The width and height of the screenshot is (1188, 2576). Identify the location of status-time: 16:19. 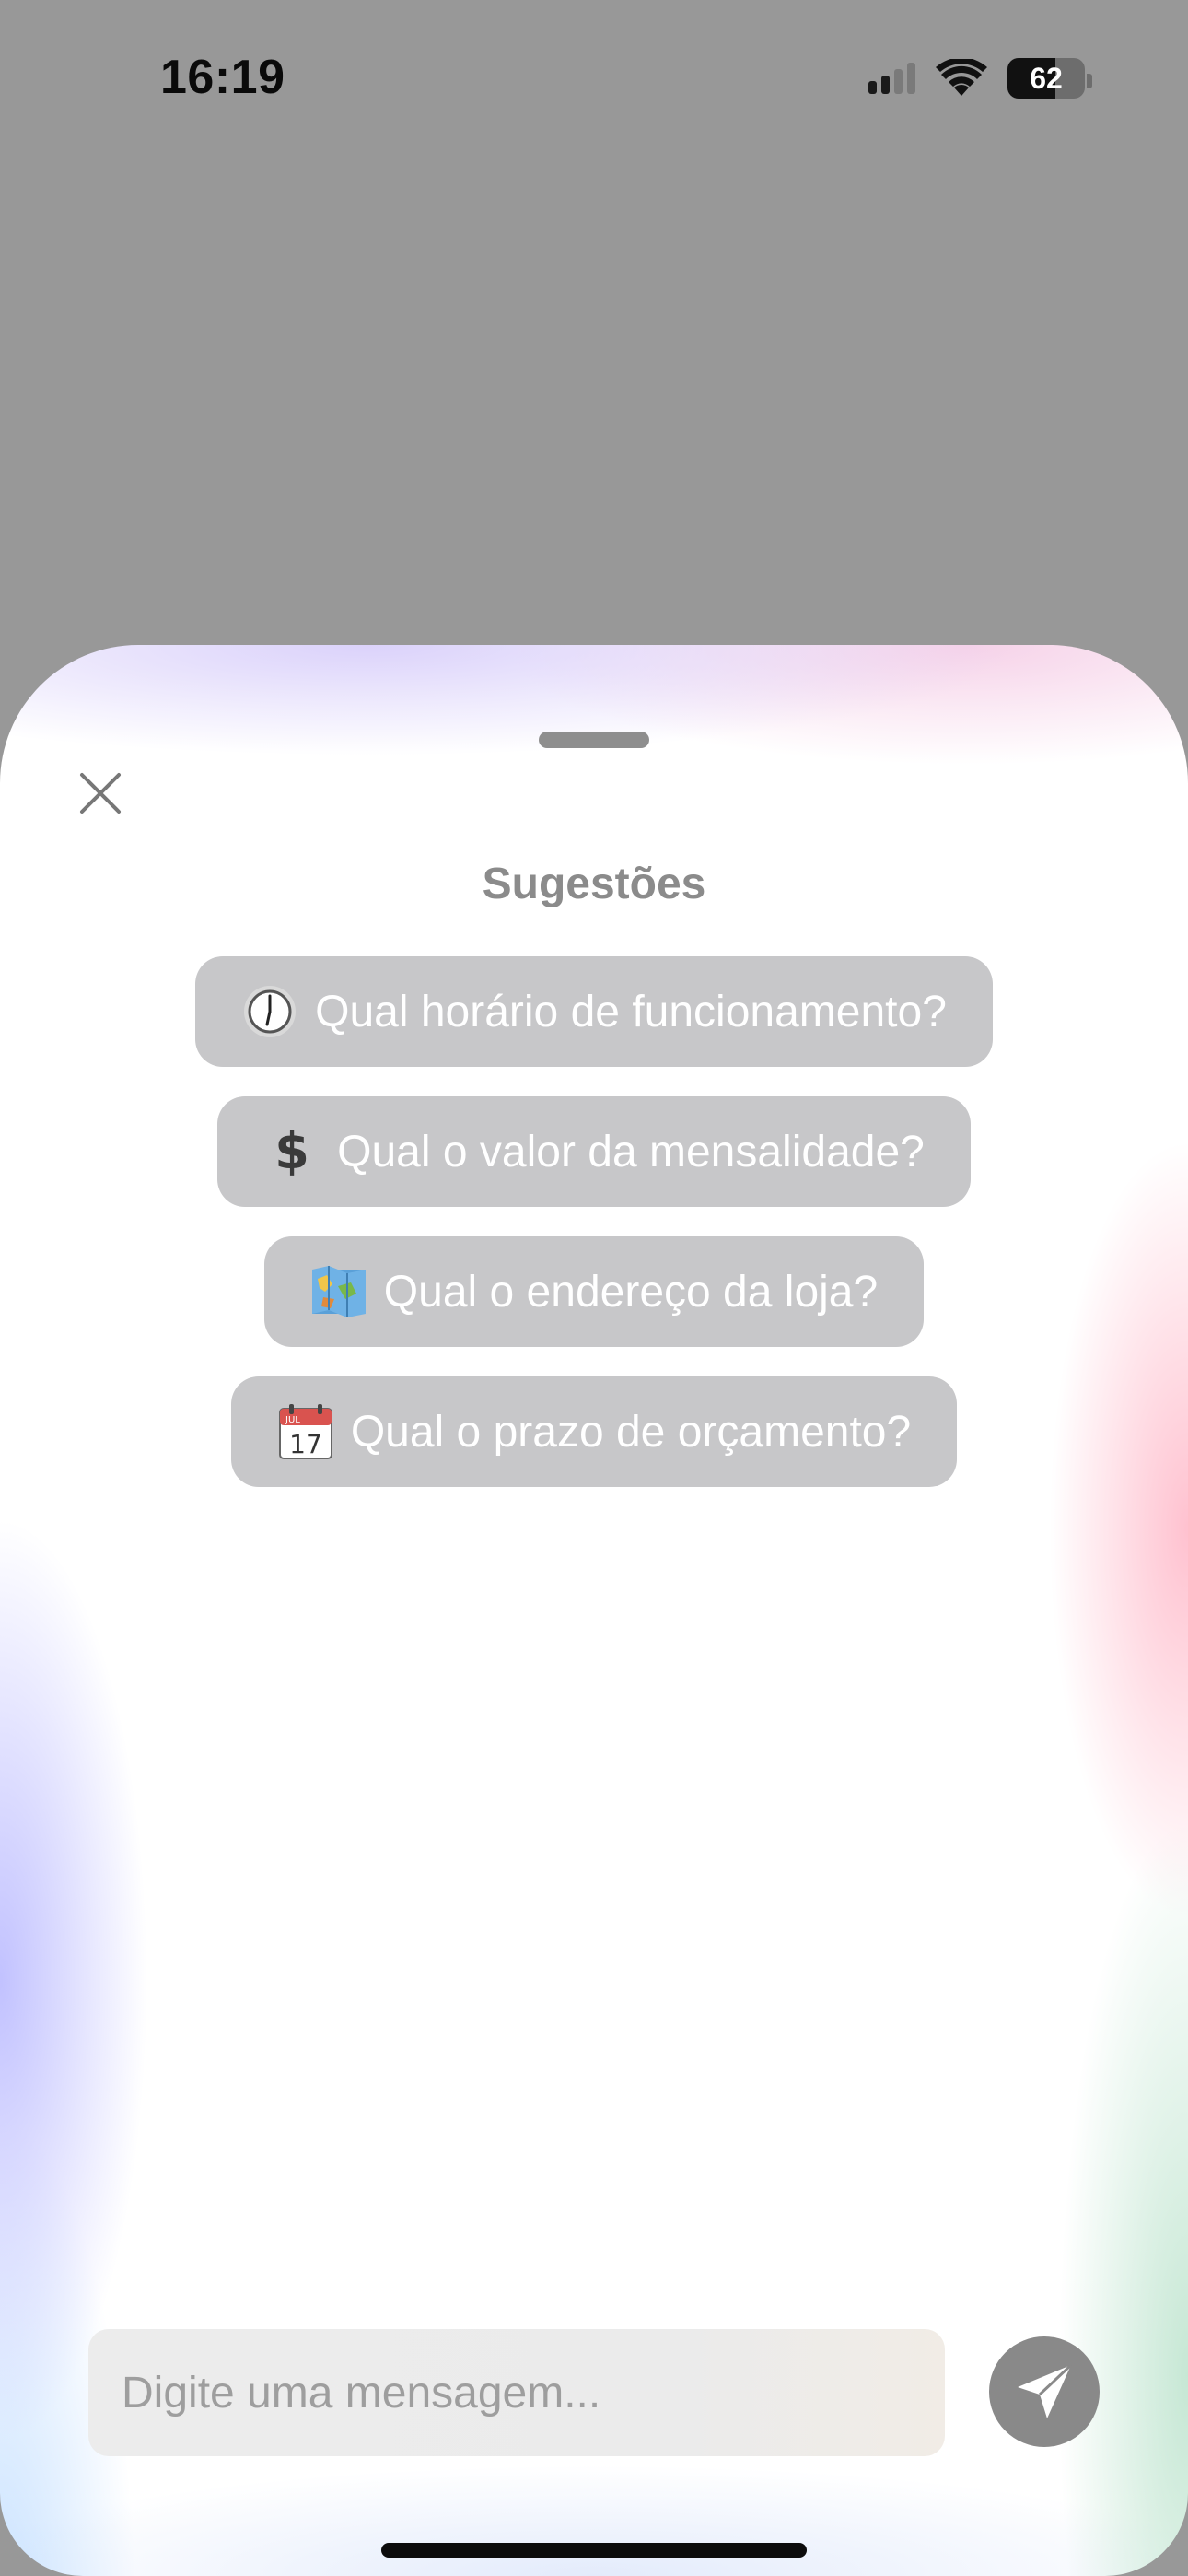
(222, 77).